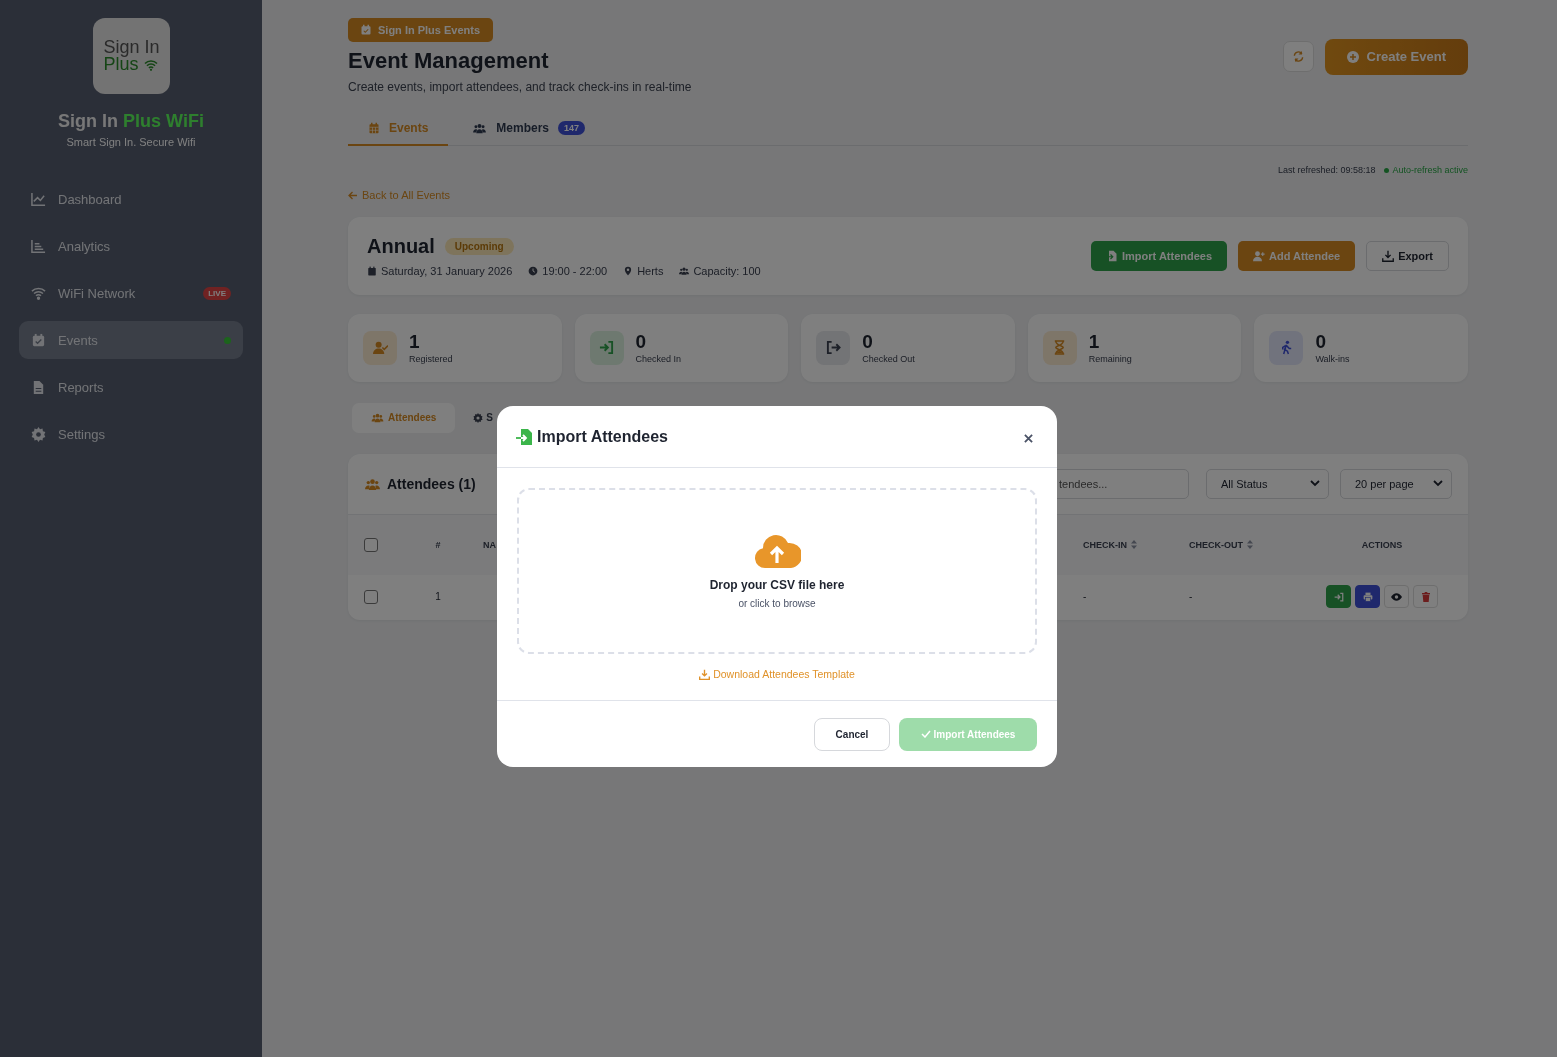 The height and width of the screenshot is (1057, 1557). What do you see at coordinates (88, 121) in the screenshot?
I see `brand-name: Sign In` at bounding box center [88, 121].